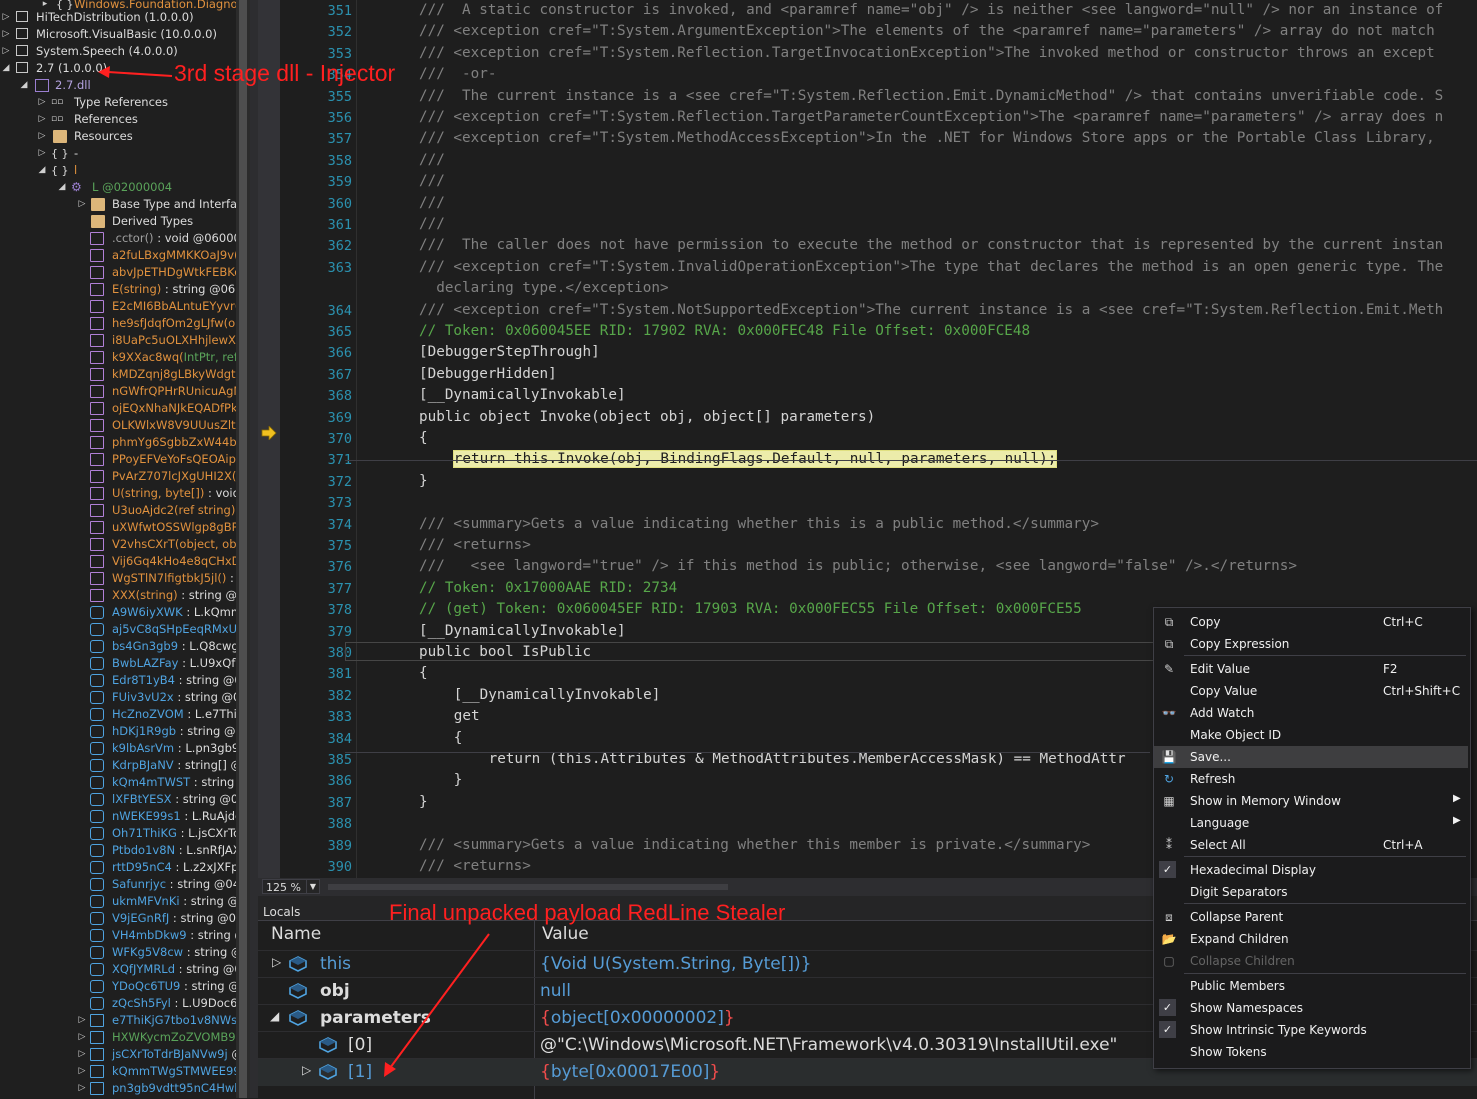 The image size is (1477, 1099). What do you see at coordinates (291, 886) in the screenshot?
I see `zoom-dropdown: 125 % ▼` at bounding box center [291, 886].